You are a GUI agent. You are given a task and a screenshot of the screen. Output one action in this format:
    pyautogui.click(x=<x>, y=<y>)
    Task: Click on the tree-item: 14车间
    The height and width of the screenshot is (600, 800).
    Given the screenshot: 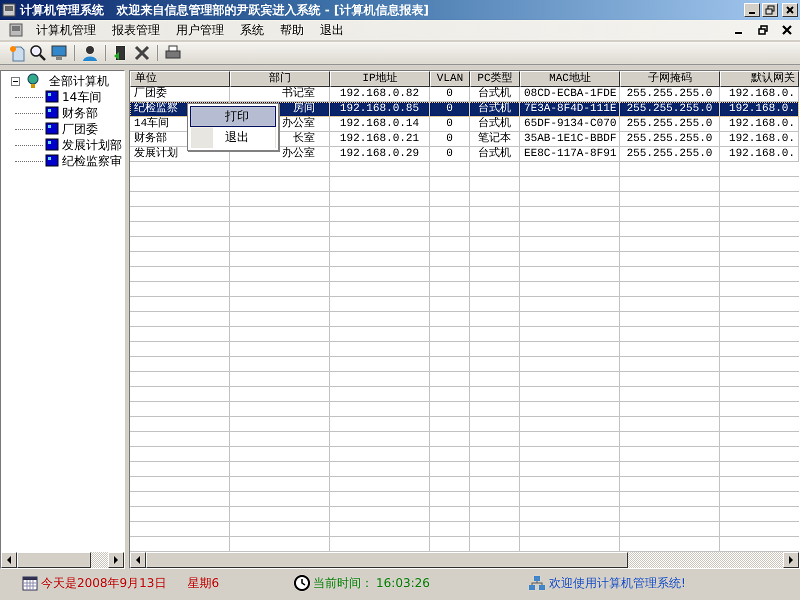 What is the action you would take?
    pyautogui.click(x=82, y=97)
    